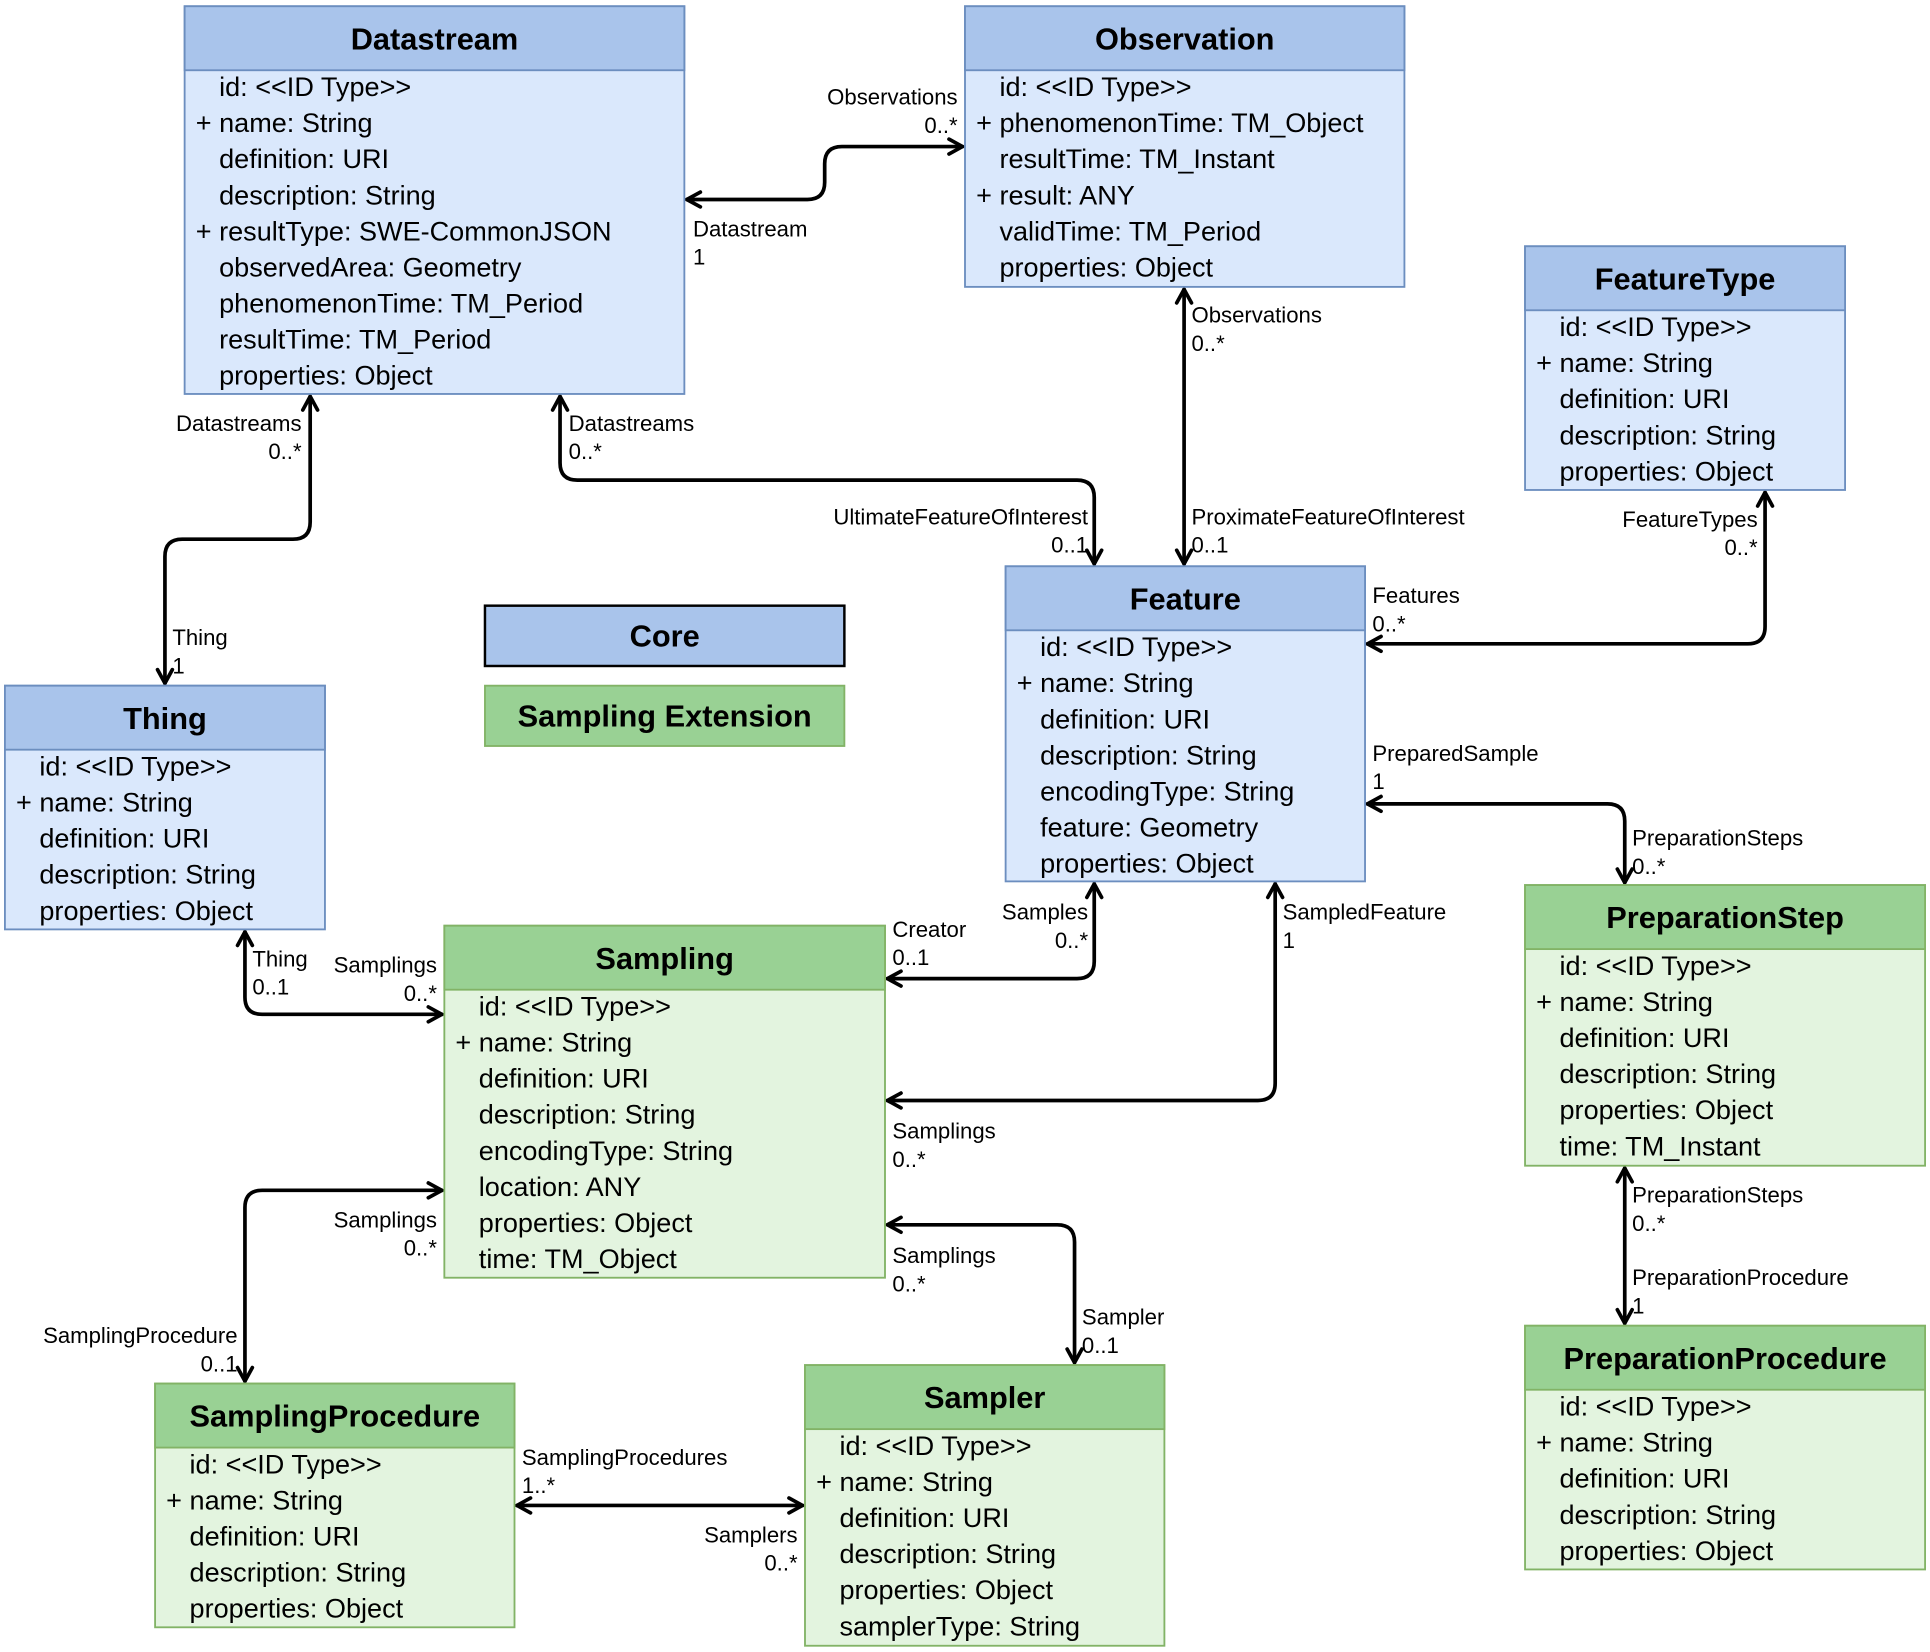  I want to click on role-label: Features, so click(1415, 595).